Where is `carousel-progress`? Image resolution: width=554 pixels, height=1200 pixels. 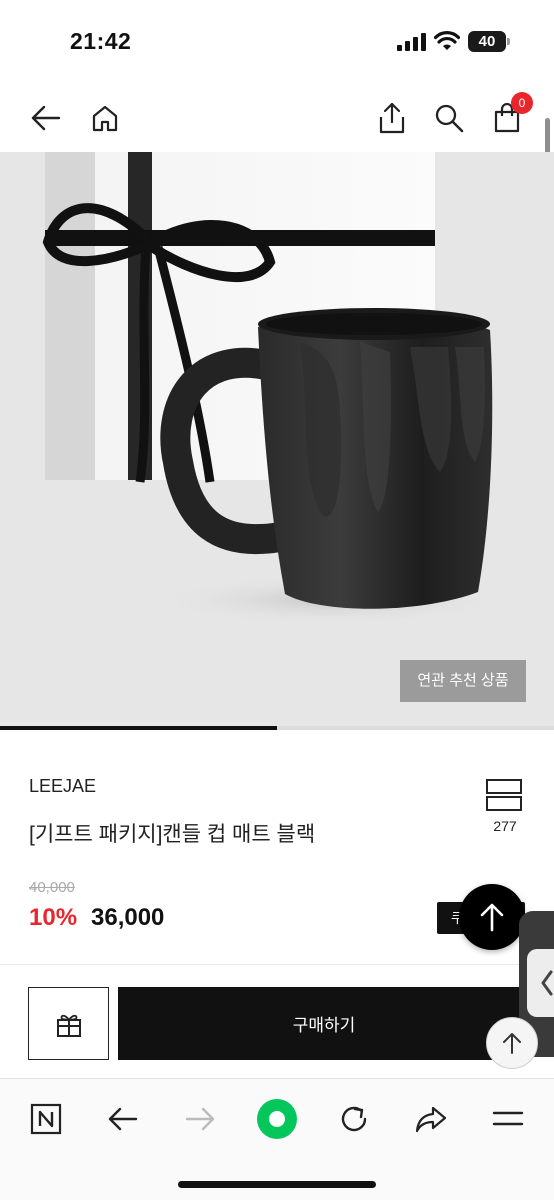 carousel-progress is located at coordinates (277, 728).